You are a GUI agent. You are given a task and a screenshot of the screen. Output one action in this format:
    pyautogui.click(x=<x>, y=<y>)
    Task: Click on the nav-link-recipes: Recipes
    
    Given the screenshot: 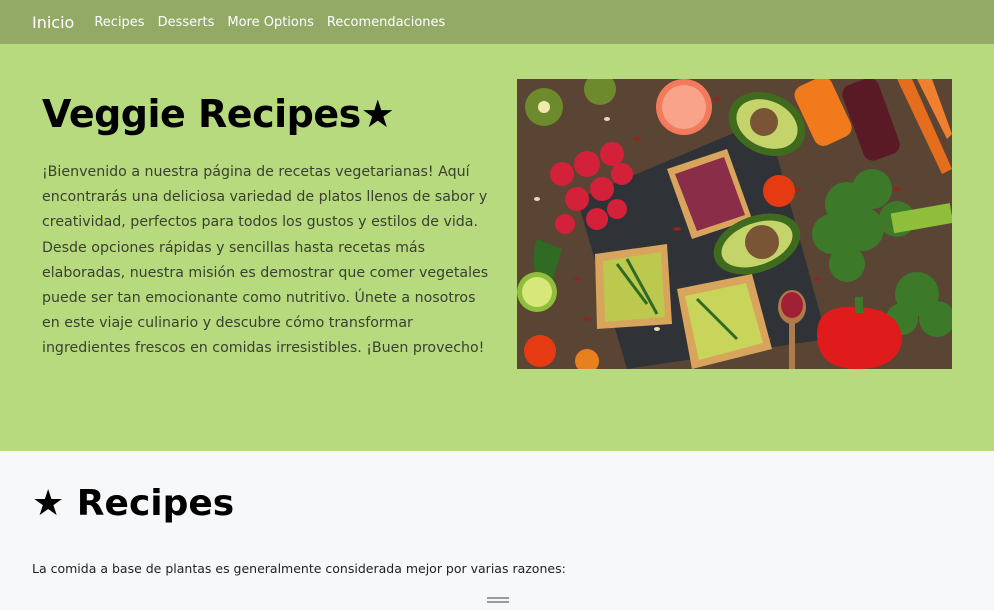 What is the action you would take?
    pyautogui.click(x=119, y=22)
    